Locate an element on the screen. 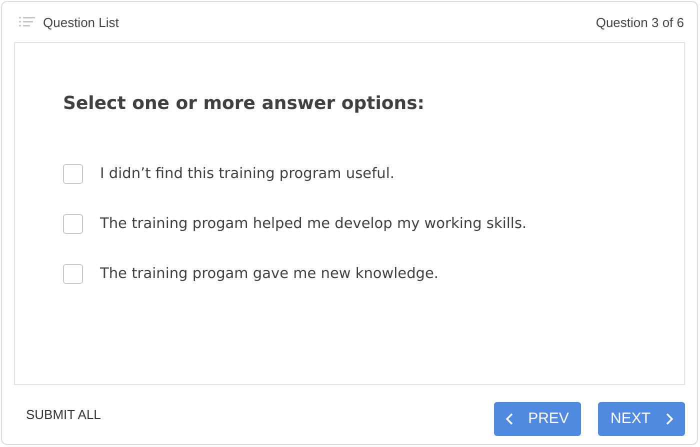 The image size is (700, 447). prev-button: PREV is located at coordinates (537, 419).